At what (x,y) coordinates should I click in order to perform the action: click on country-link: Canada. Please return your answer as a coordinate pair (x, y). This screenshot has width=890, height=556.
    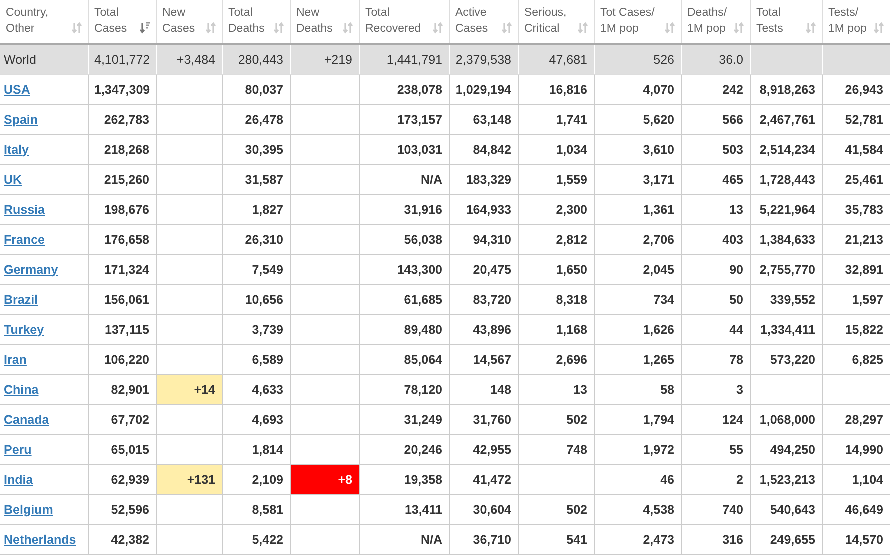
    Looking at the image, I should click on (27, 419).